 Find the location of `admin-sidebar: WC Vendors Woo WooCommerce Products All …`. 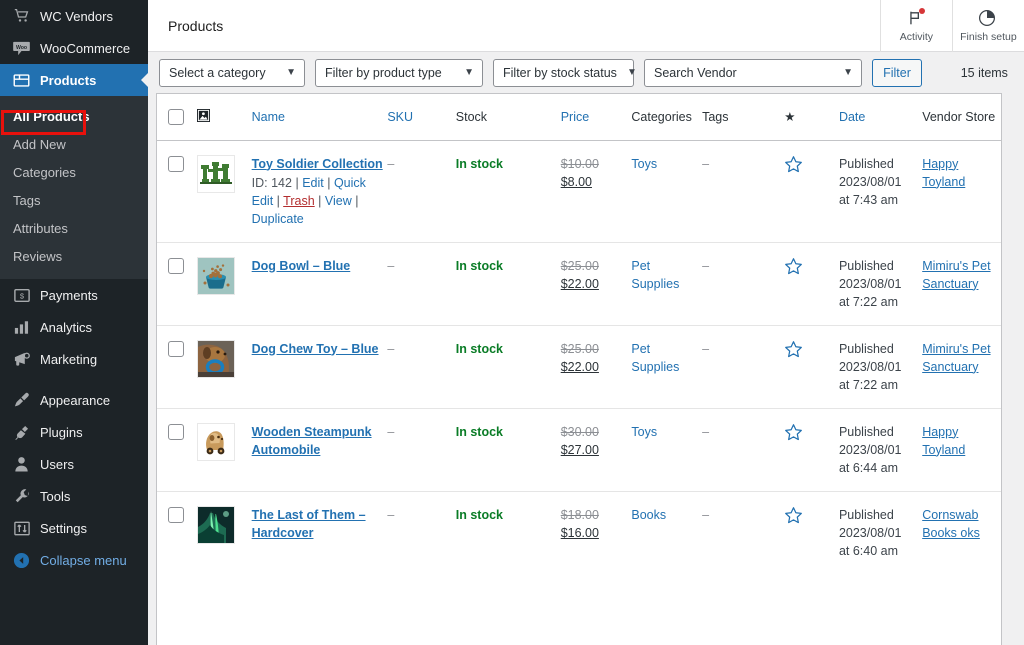

admin-sidebar: WC Vendors Woo WooCommerce Products All … is located at coordinates (74, 322).